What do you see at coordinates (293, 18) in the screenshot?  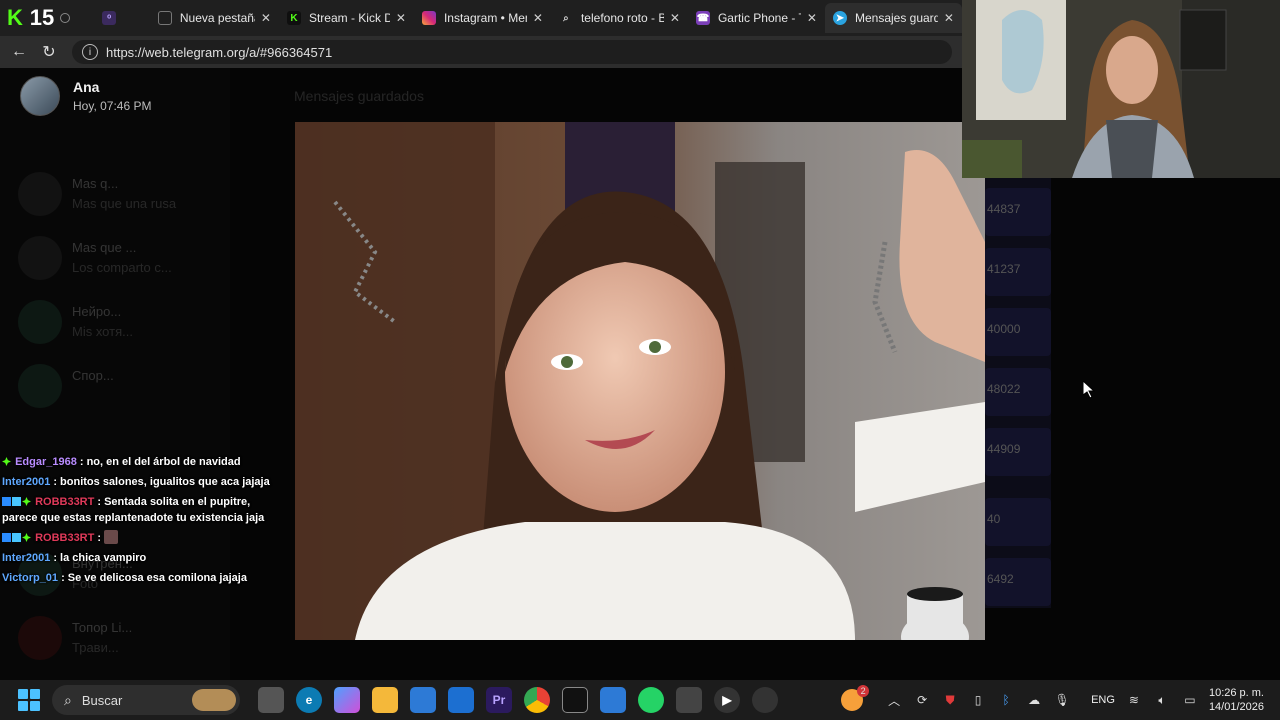 I see `kick-icon: K` at bounding box center [293, 18].